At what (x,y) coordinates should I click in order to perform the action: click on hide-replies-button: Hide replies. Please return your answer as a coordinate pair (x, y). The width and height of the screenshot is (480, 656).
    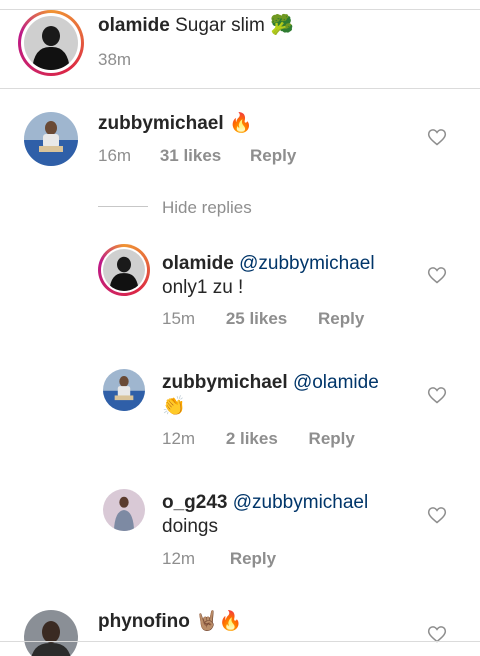
    Looking at the image, I should click on (207, 208).